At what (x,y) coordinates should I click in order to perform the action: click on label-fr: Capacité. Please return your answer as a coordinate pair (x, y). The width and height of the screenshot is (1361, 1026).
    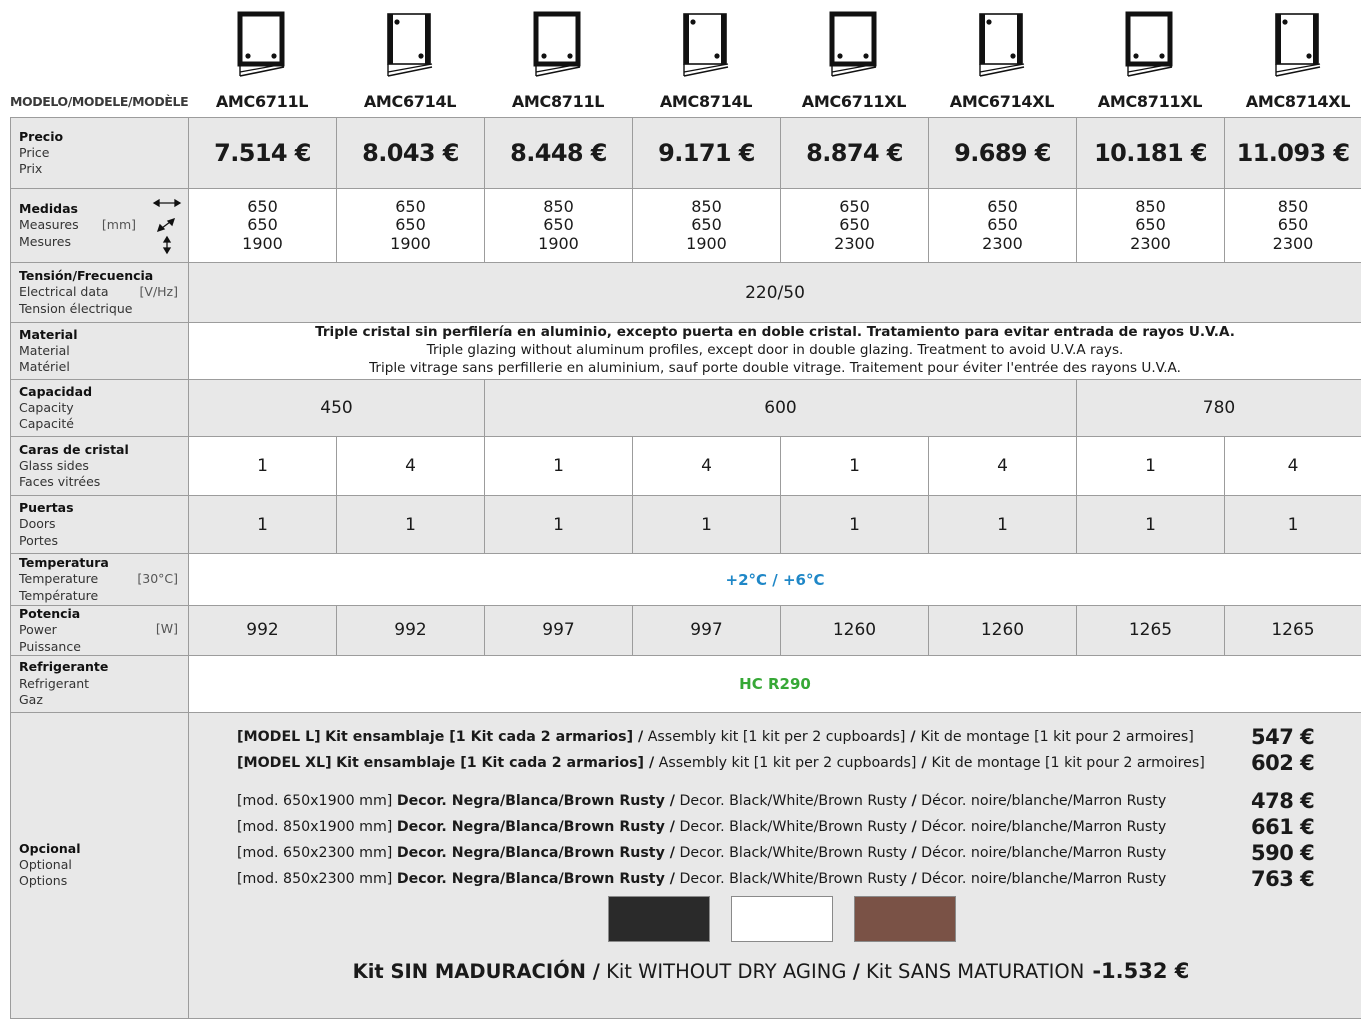
    Looking at the image, I should click on (46, 424).